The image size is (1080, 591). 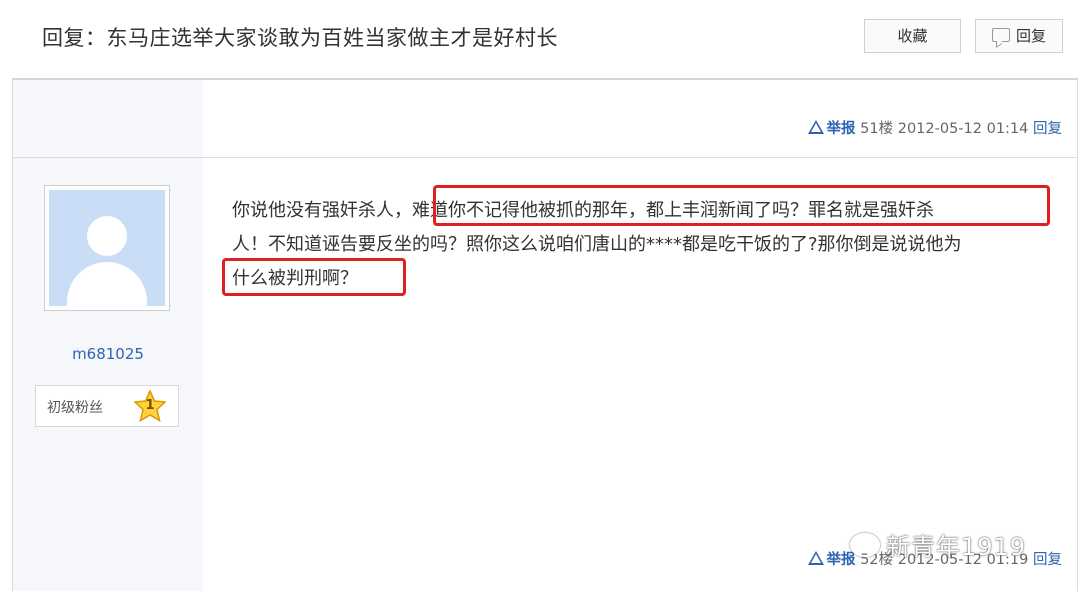 What do you see at coordinates (545, 157) in the screenshot?
I see `post-divider` at bounding box center [545, 157].